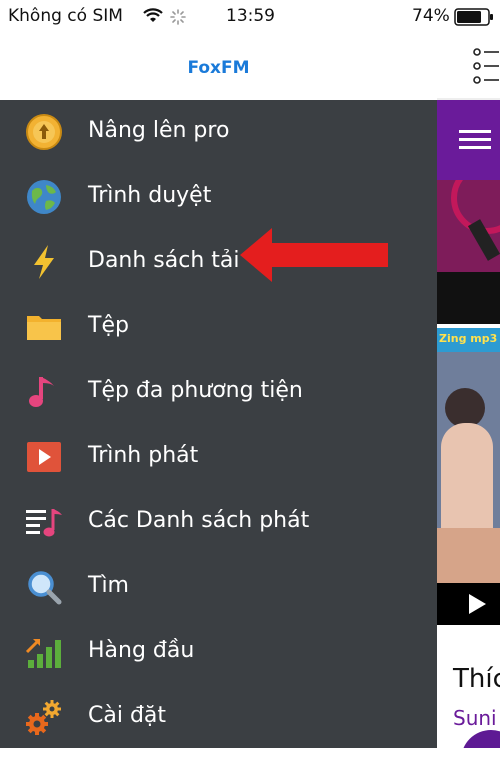 This screenshot has width=500, height=762. What do you see at coordinates (164, 260) in the screenshot?
I see `menu-label: Danh sách tải` at bounding box center [164, 260].